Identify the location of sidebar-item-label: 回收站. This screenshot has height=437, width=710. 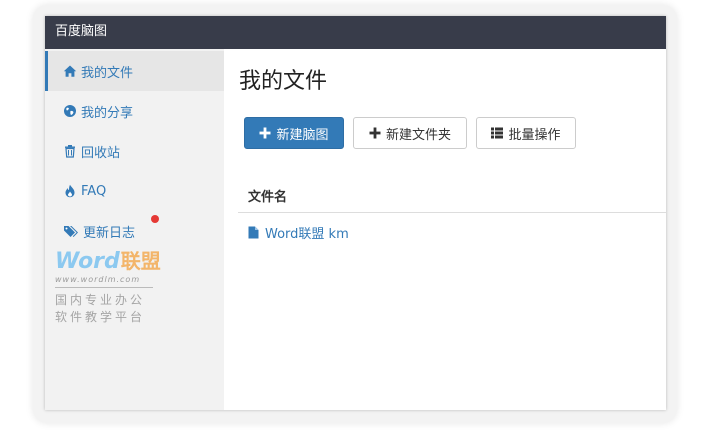
(101, 153).